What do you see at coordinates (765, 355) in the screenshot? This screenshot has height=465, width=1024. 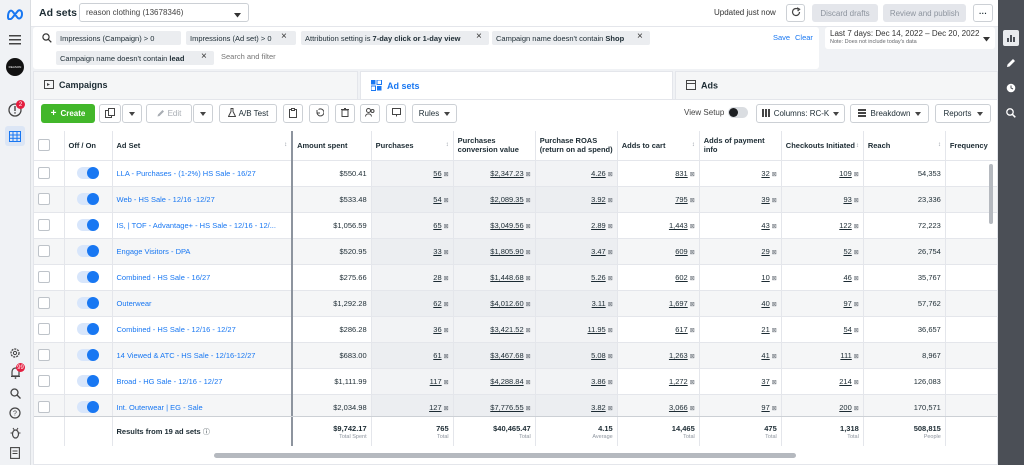 I see `adds-payment-value: 41` at bounding box center [765, 355].